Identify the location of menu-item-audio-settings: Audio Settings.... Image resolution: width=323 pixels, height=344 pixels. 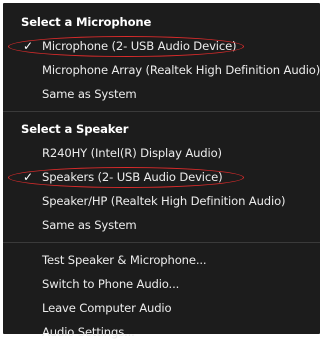
(161, 332).